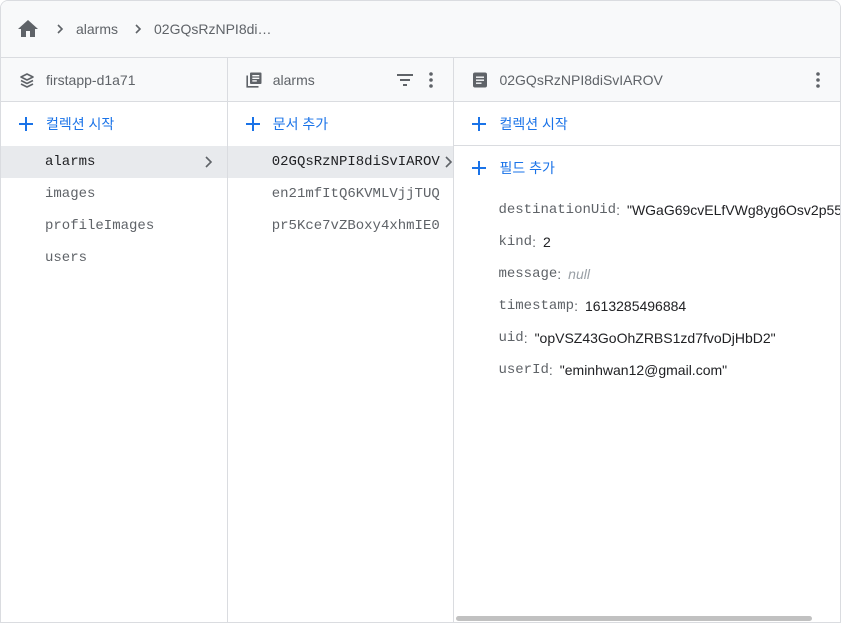 The height and width of the screenshot is (627, 847). I want to click on collection-name: images, so click(70, 194).